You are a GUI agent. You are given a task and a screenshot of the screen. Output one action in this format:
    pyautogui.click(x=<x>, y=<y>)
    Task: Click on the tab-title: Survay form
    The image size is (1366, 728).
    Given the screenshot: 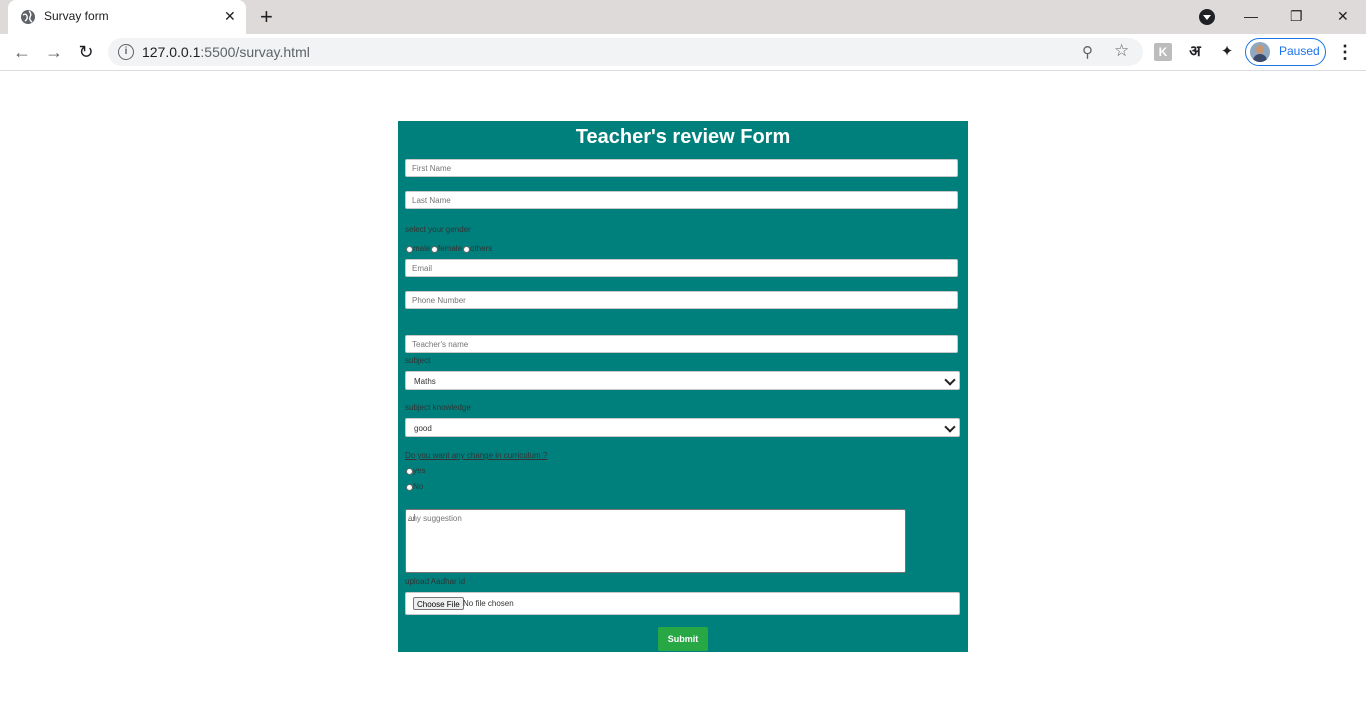 What is the action you would take?
    pyautogui.click(x=76, y=16)
    